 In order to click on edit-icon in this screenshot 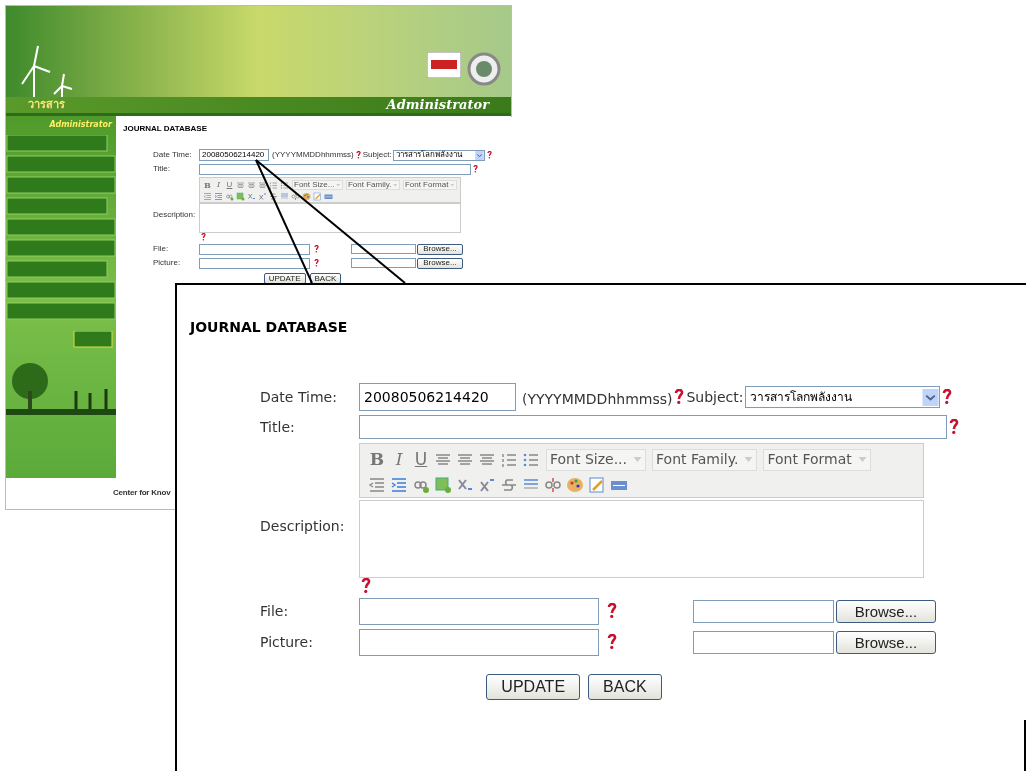, I will do `click(597, 484)`.